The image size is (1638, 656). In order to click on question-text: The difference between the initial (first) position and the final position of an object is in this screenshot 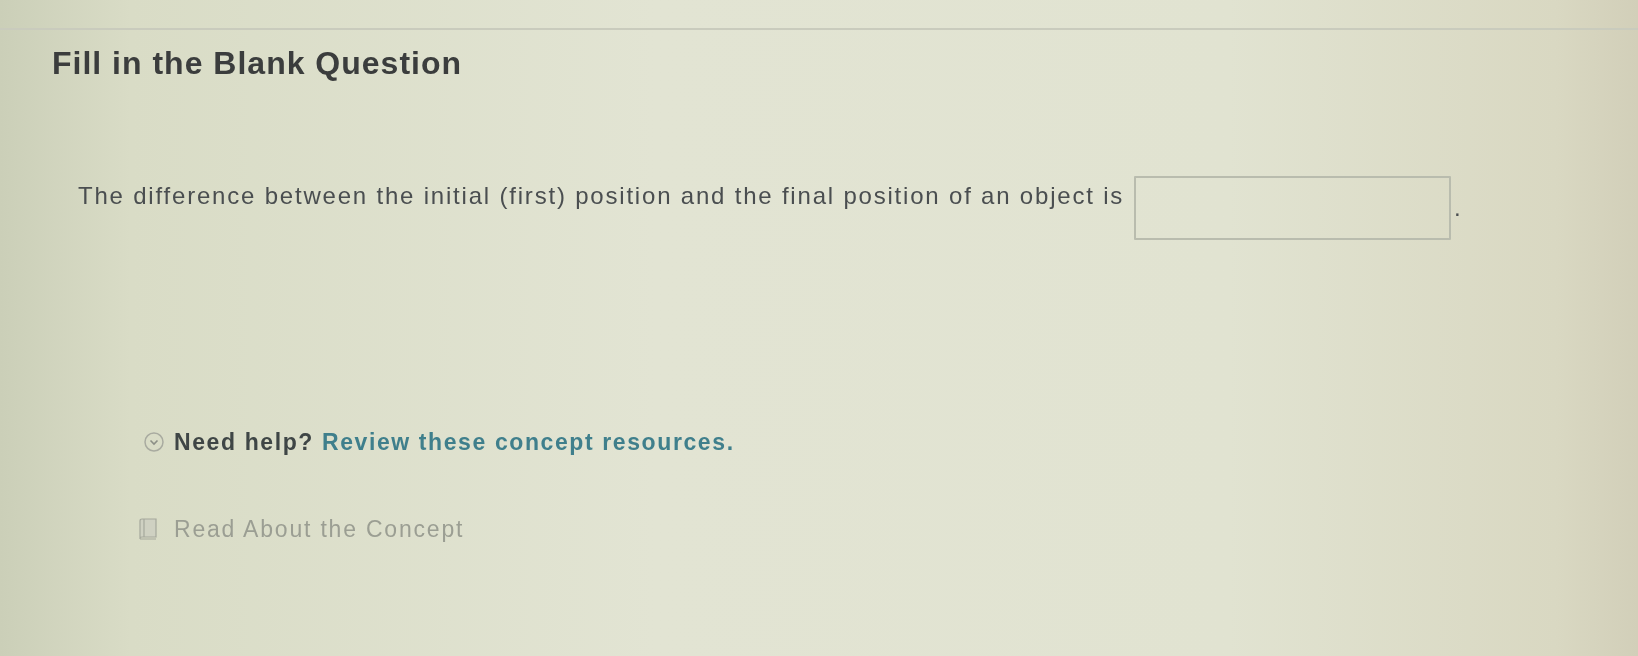, I will do `click(601, 196)`.